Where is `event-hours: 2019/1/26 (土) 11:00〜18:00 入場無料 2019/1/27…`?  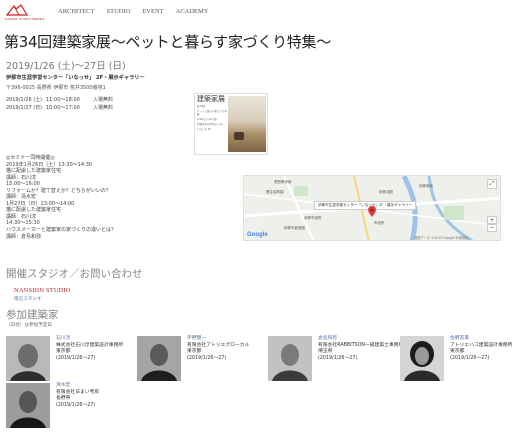 event-hours: 2019/1/26 (土) 11:00〜18:00 入場無料 2019/1/27… is located at coordinates (59, 104).